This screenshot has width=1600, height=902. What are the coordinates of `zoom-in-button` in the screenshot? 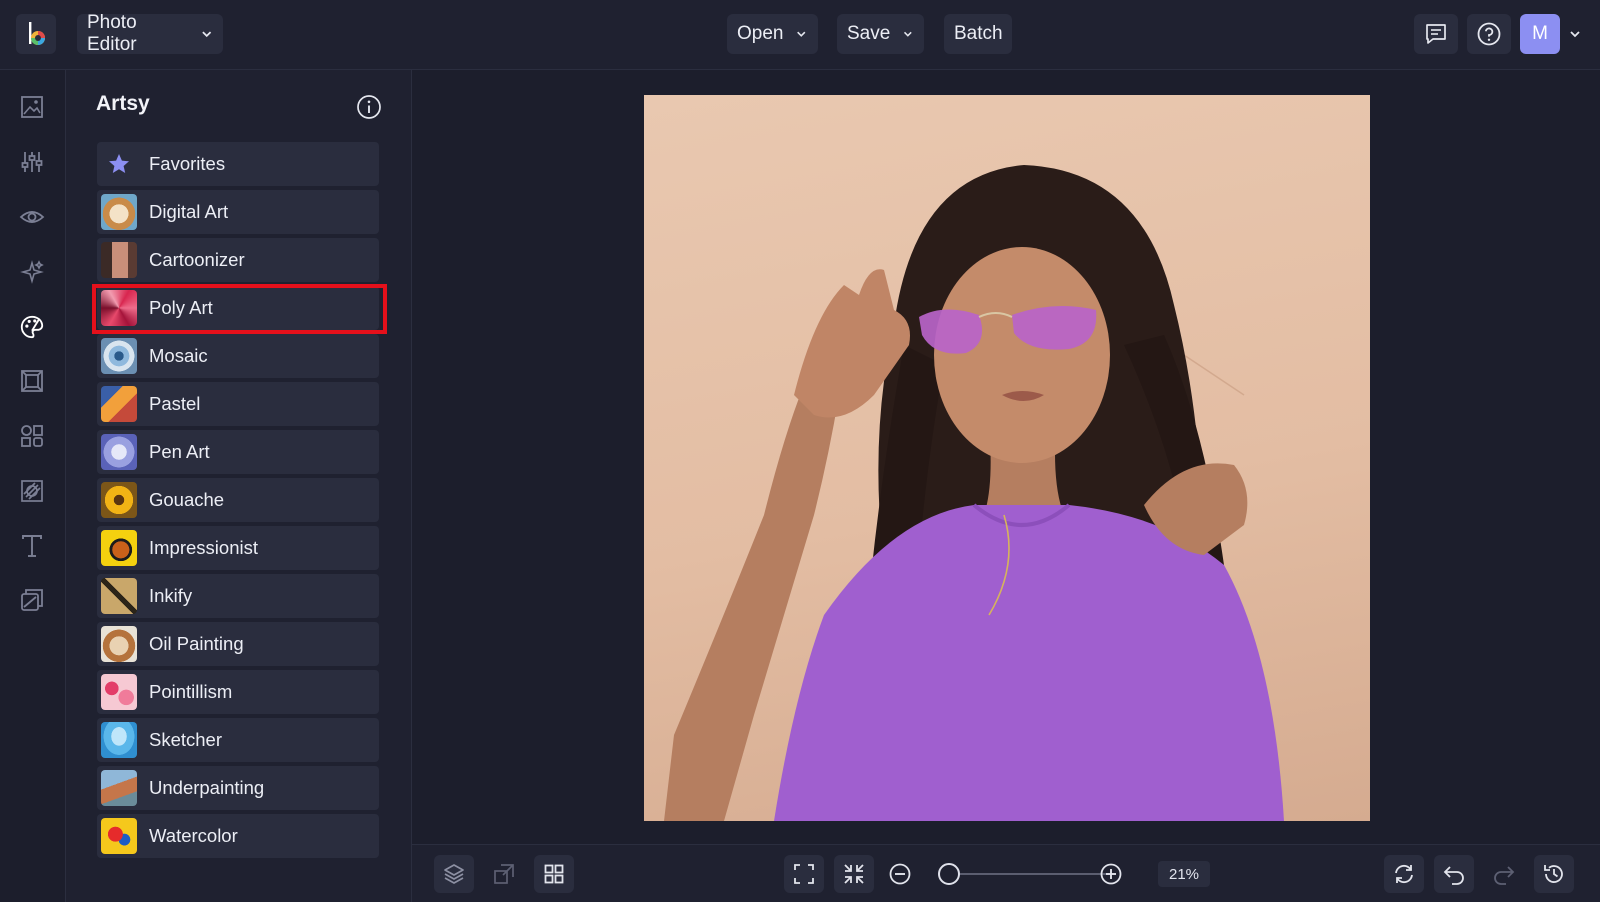 It's located at (1111, 874).